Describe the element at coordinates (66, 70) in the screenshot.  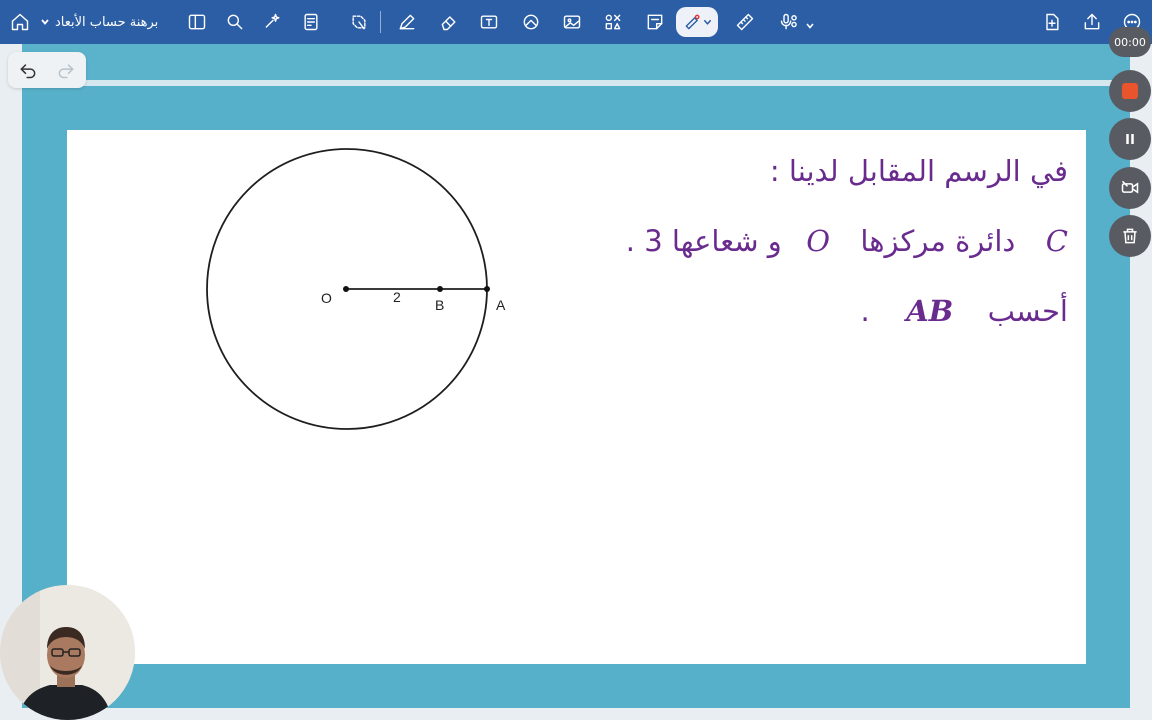
I see `redo-icon` at that location.